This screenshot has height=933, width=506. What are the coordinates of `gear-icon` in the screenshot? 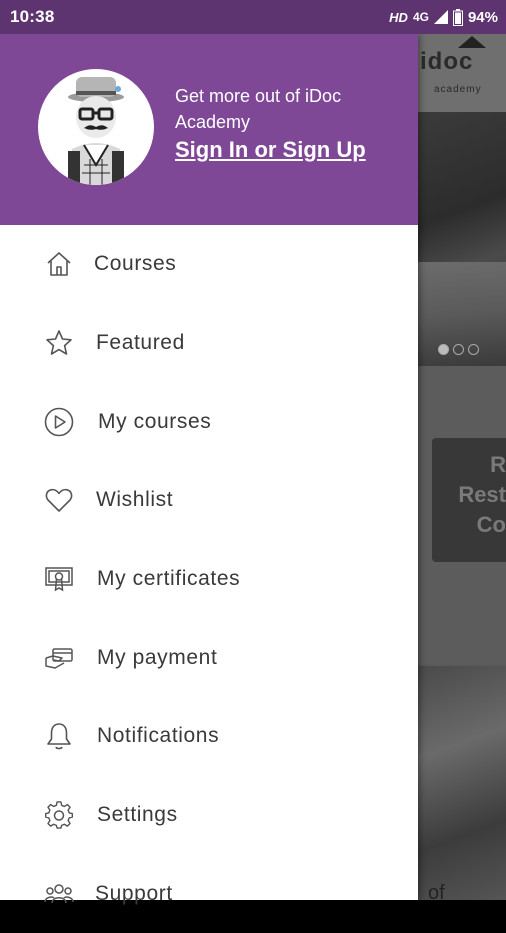 It's located at (59, 815).